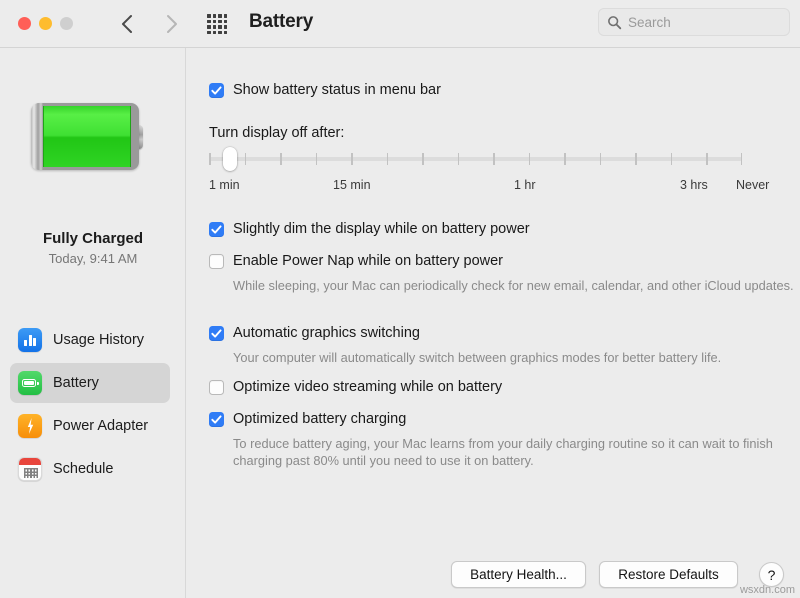  What do you see at coordinates (753, 185) in the screenshot?
I see `slider-tick-label-never: Never` at bounding box center [753, 185].